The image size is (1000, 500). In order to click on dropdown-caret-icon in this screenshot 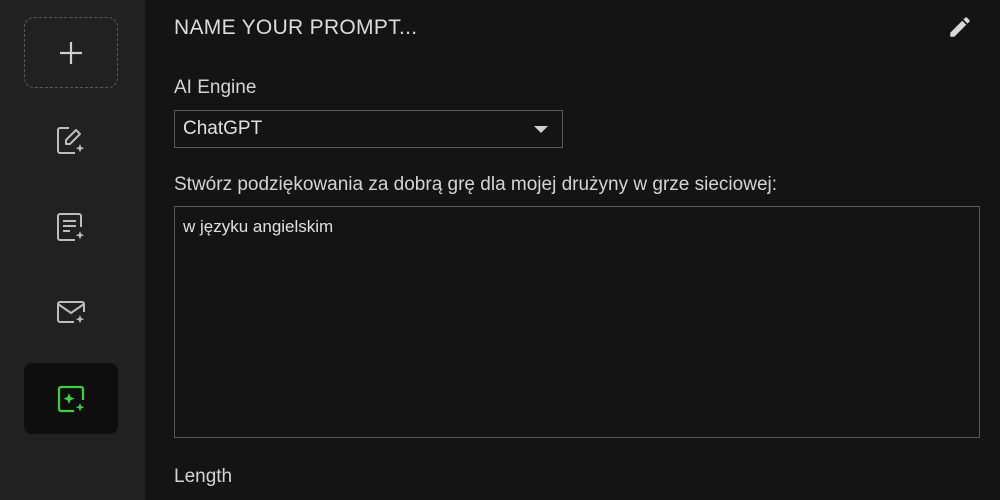, I will do `click(541, 129)`.